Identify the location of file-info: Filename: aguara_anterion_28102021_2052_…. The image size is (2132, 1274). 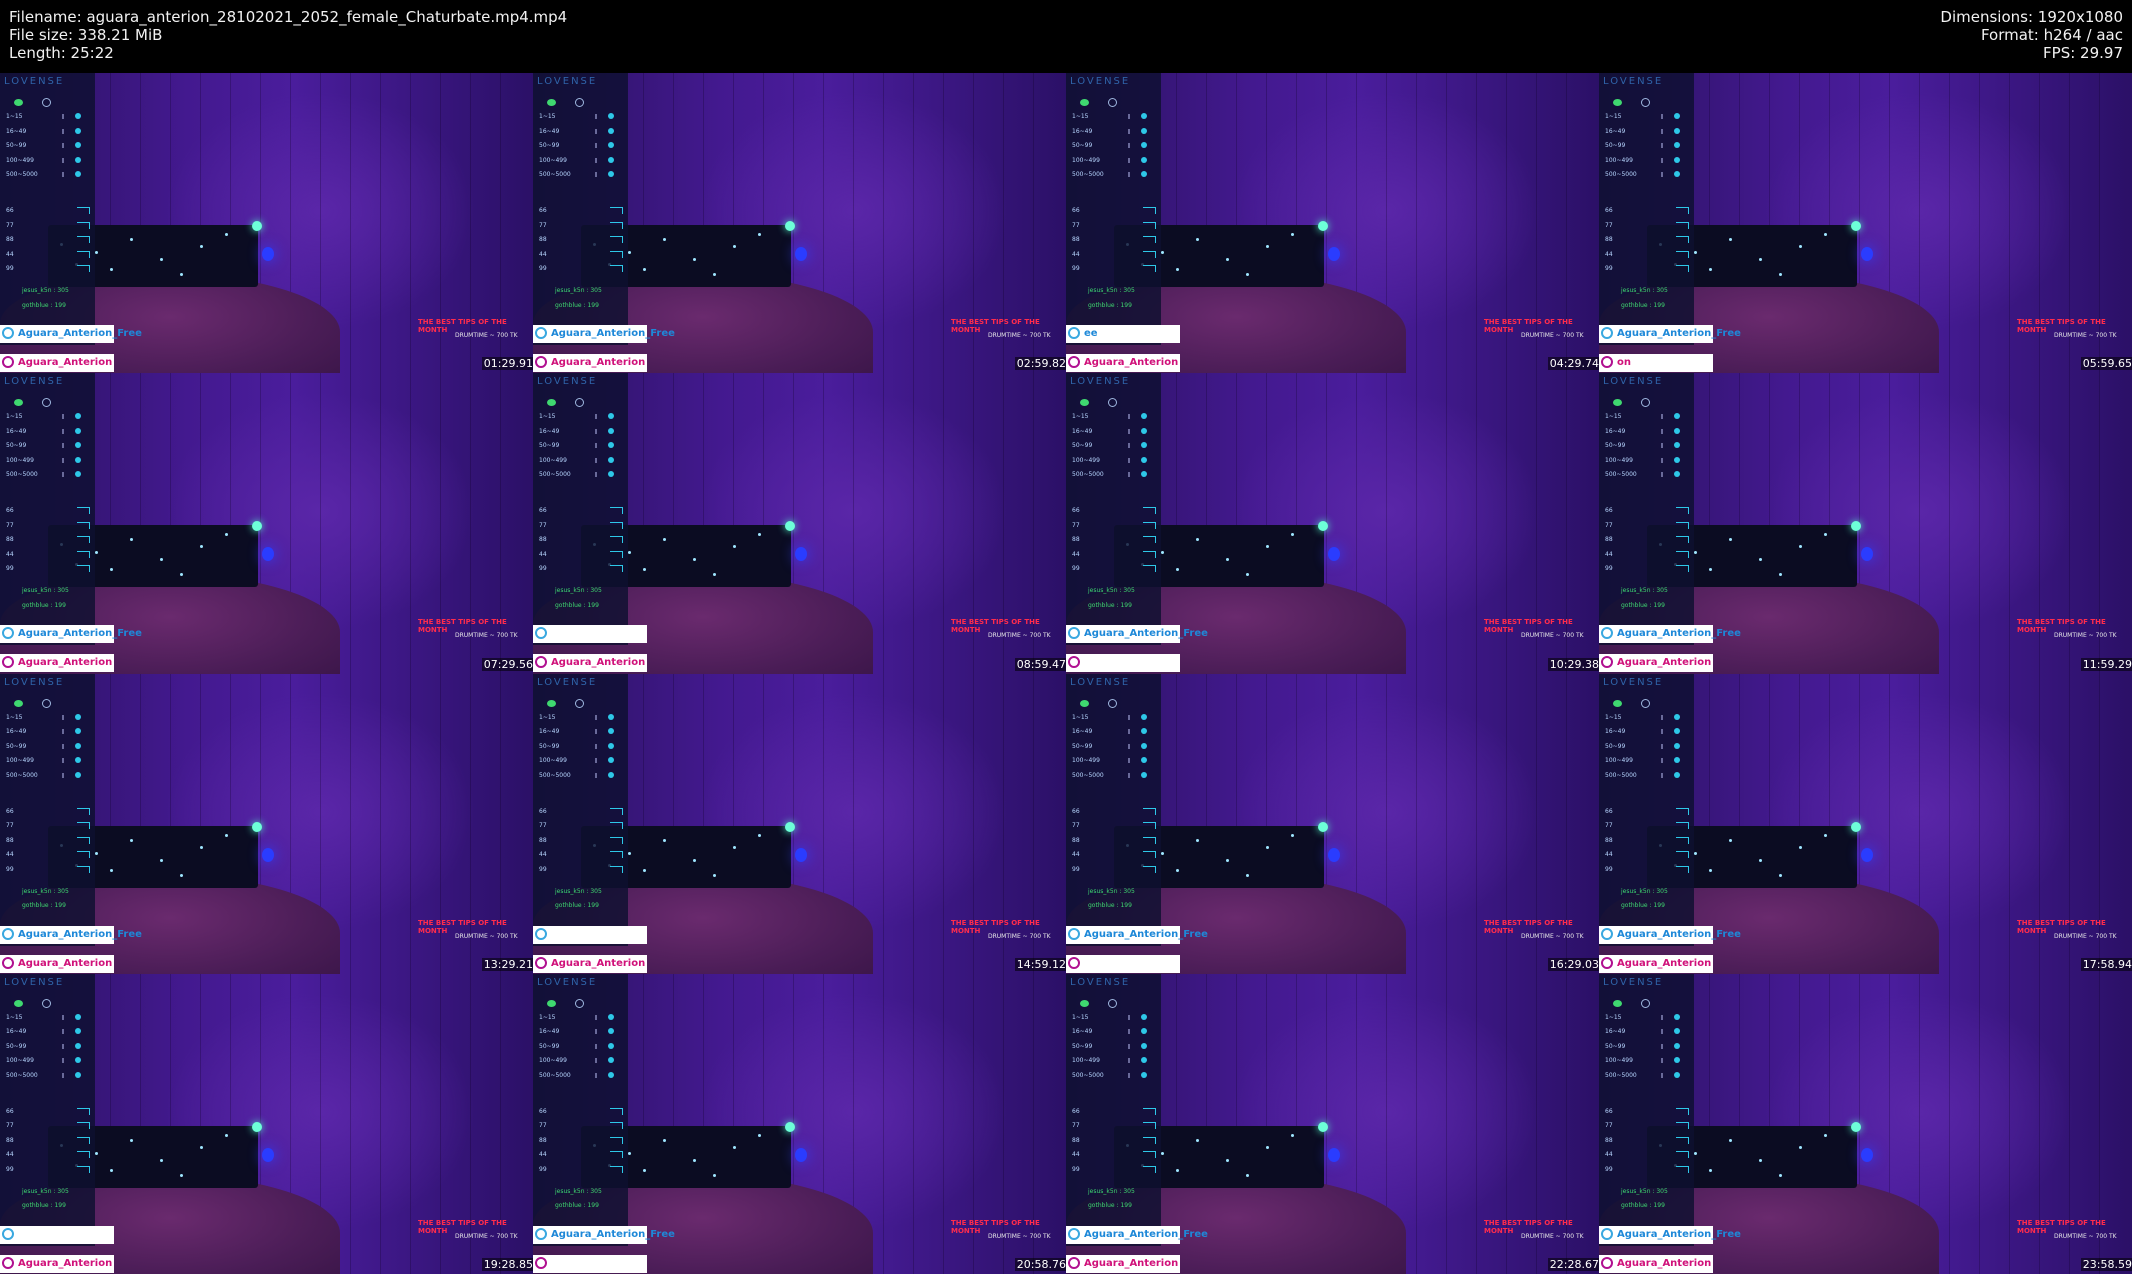
(288, 35).